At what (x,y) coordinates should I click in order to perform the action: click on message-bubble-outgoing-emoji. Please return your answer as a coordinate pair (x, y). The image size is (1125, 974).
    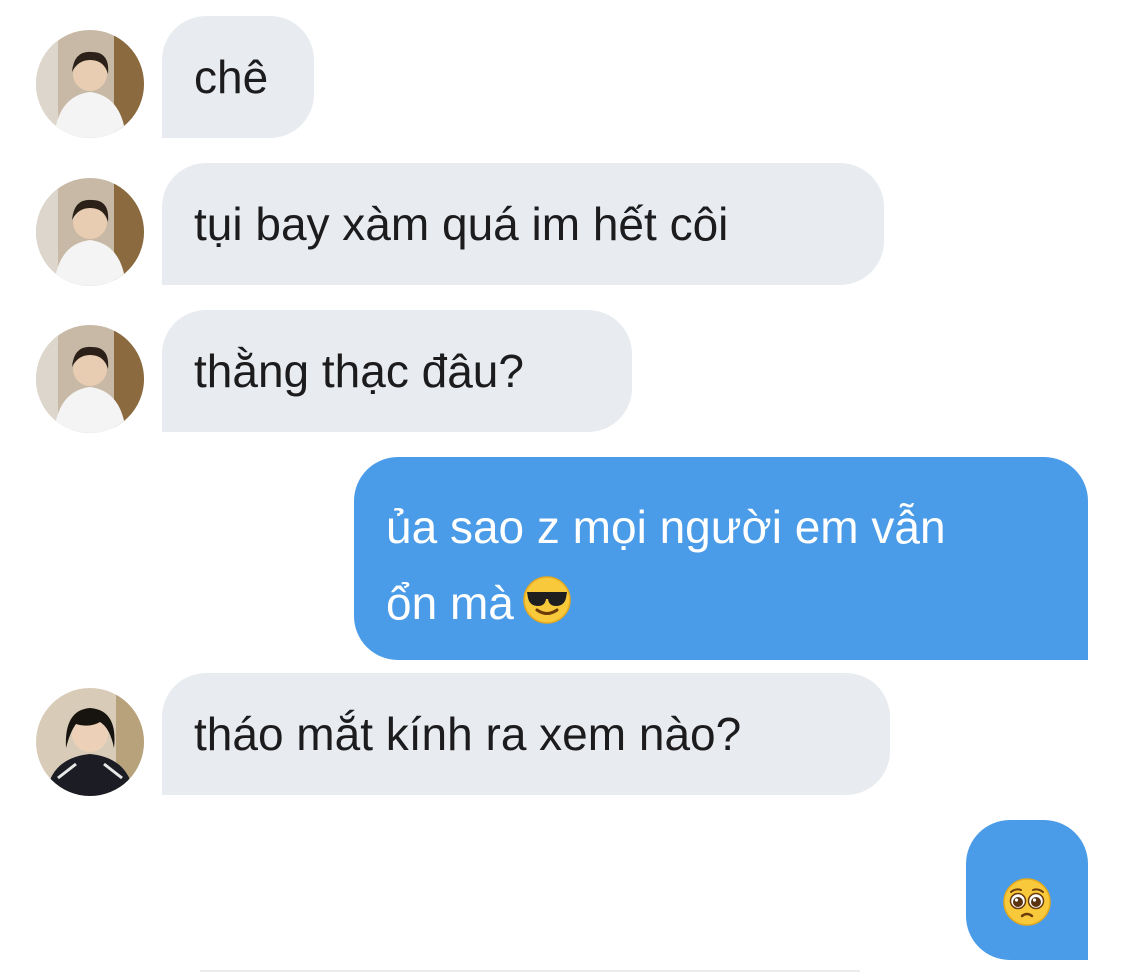
    Looking at the image, I should click on (1027, 890).